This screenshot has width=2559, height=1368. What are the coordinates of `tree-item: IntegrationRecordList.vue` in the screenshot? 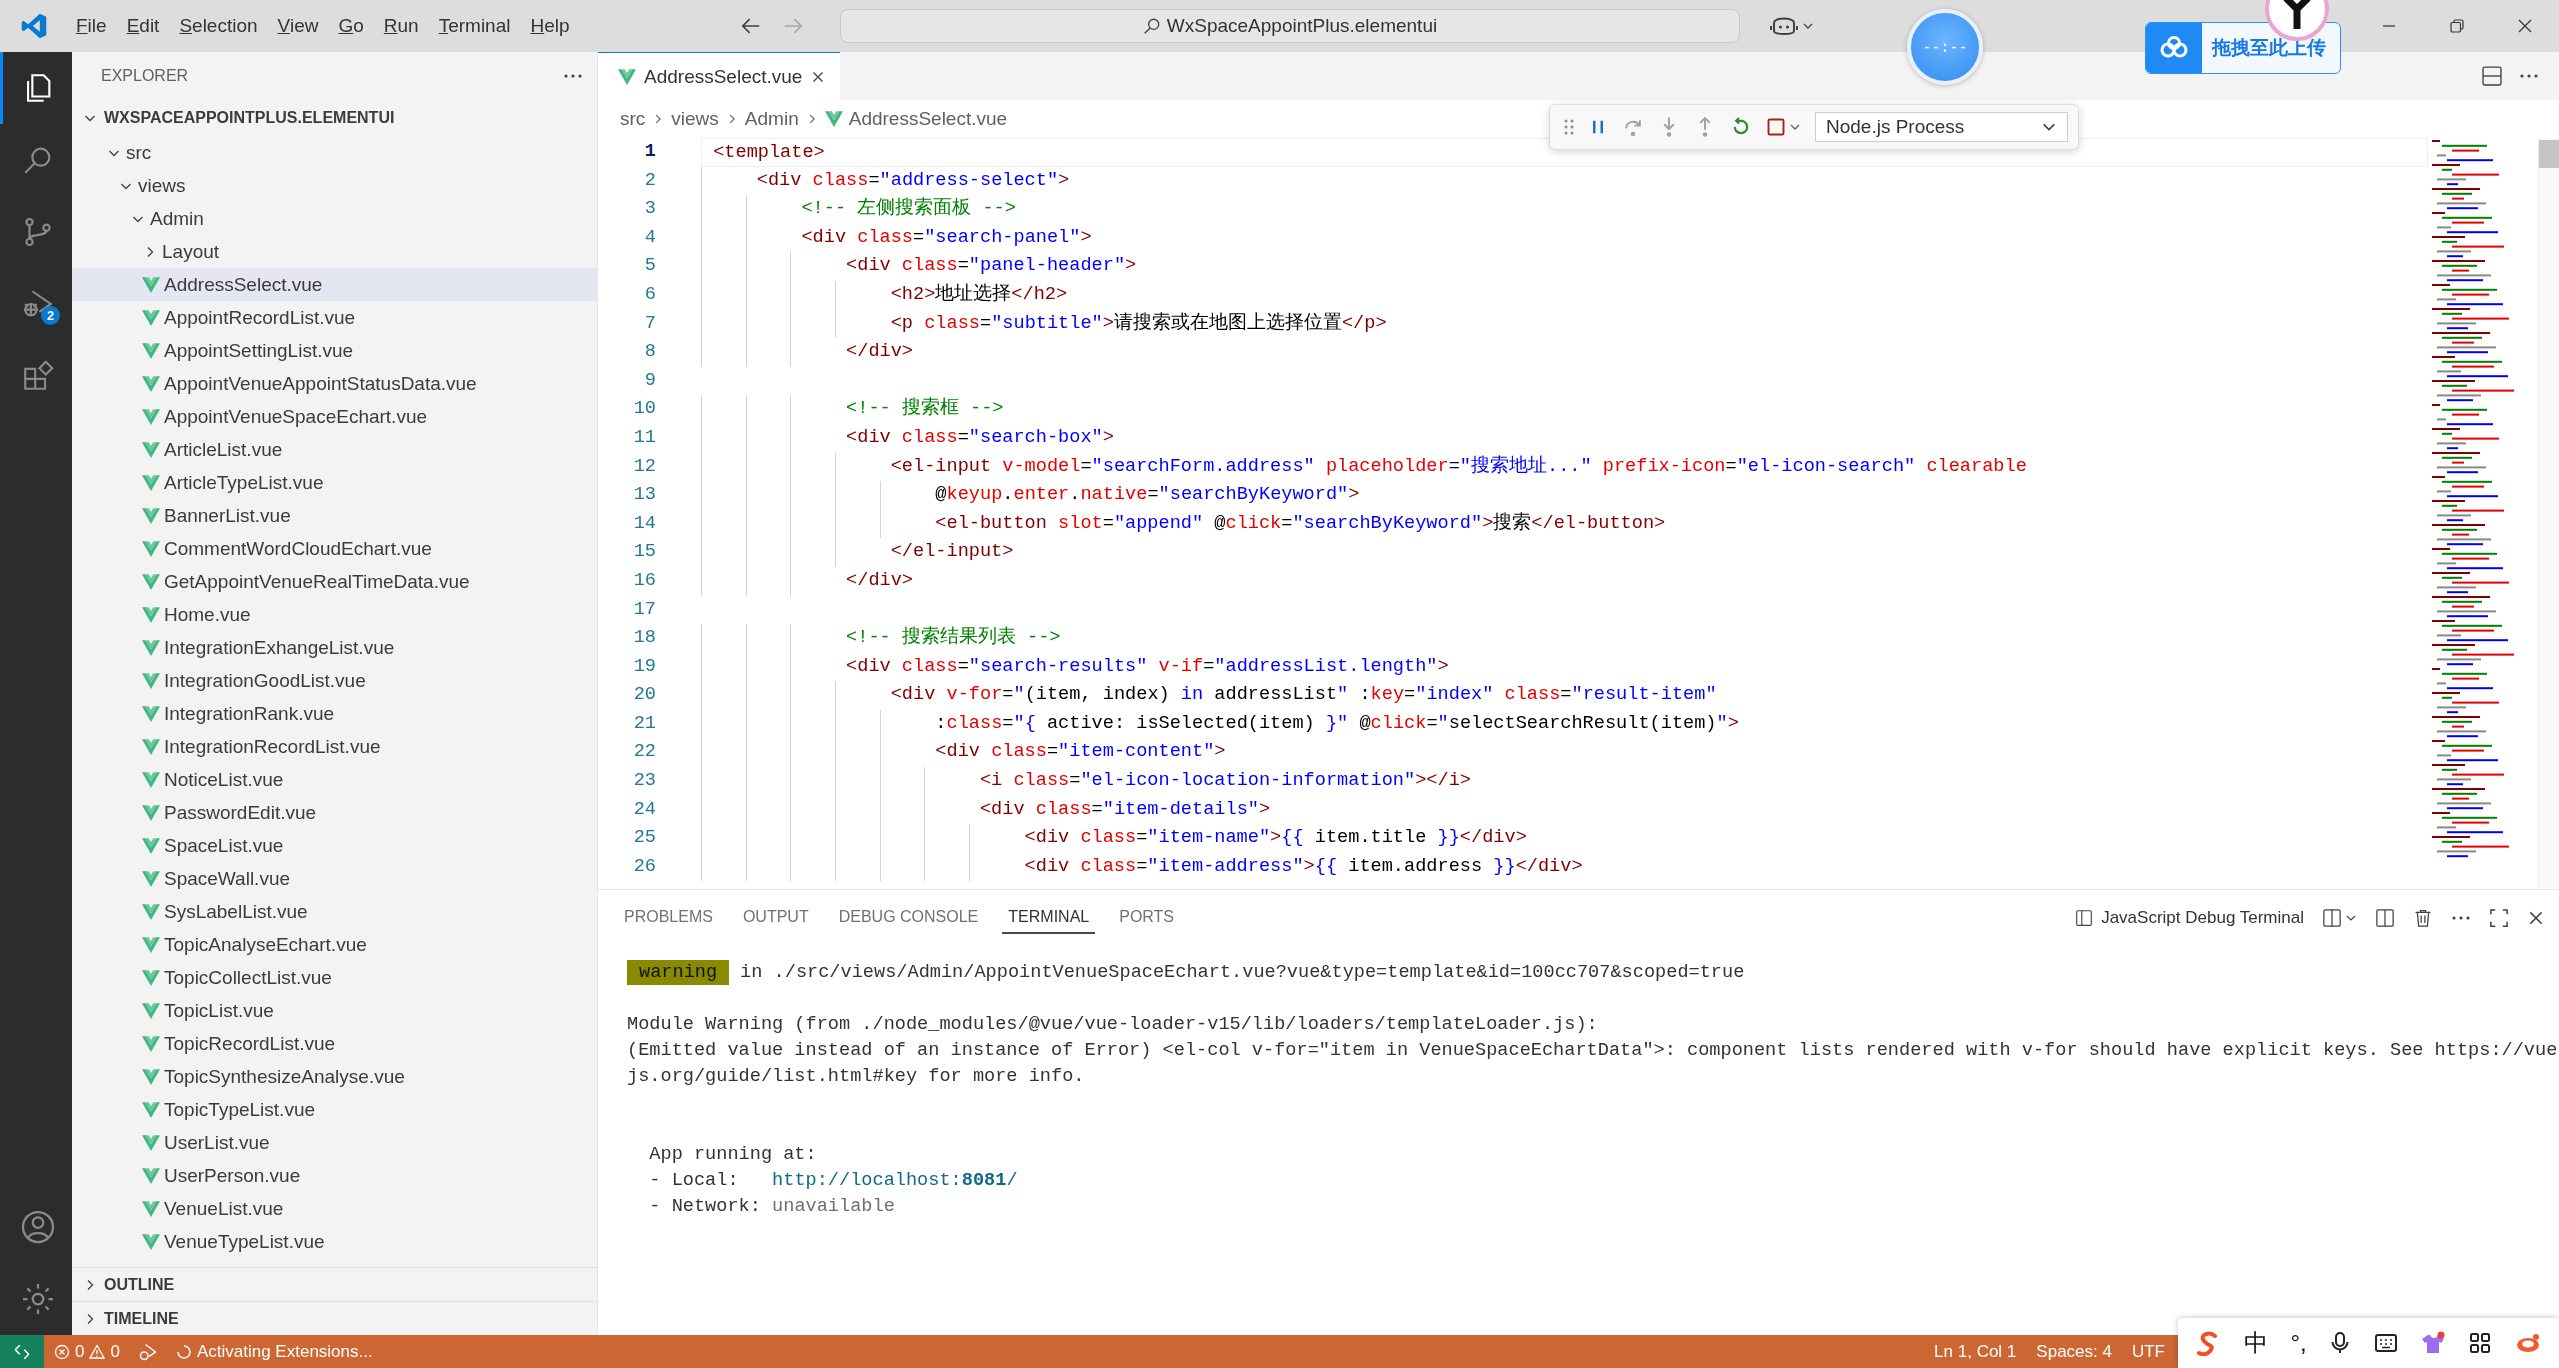 It's located at (334, 746).